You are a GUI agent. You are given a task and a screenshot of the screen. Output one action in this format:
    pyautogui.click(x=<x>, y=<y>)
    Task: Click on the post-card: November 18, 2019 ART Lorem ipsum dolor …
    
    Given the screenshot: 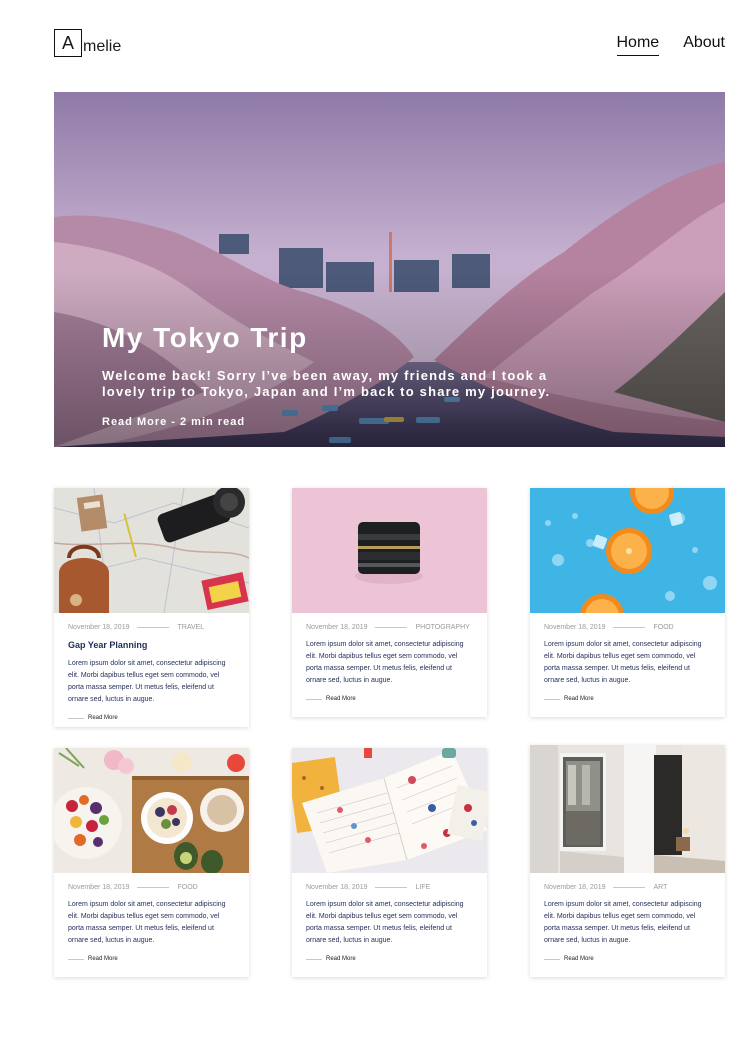 What is the action you would take?
    pyautogui.click(x=627, y=861)
    